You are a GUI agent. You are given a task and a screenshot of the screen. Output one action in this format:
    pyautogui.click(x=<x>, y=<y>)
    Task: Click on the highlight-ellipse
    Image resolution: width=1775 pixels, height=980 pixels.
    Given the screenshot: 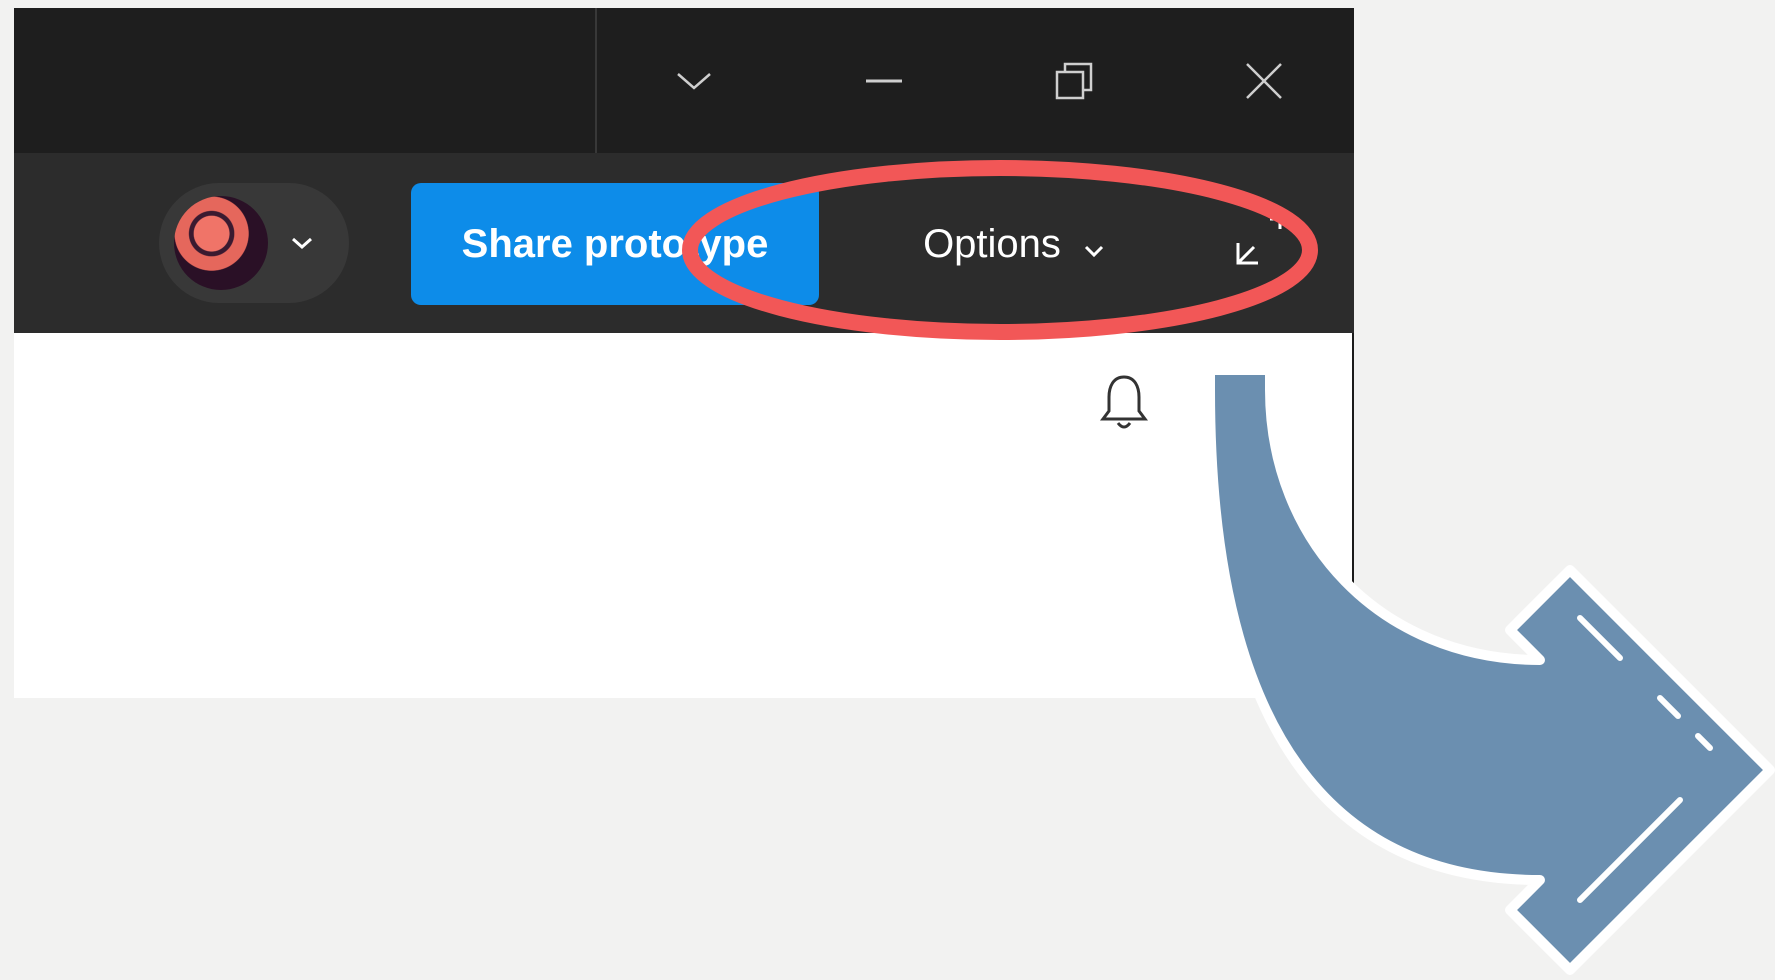 What is the action you would take?
    pyautogui.click(x=1000, y=250)
    